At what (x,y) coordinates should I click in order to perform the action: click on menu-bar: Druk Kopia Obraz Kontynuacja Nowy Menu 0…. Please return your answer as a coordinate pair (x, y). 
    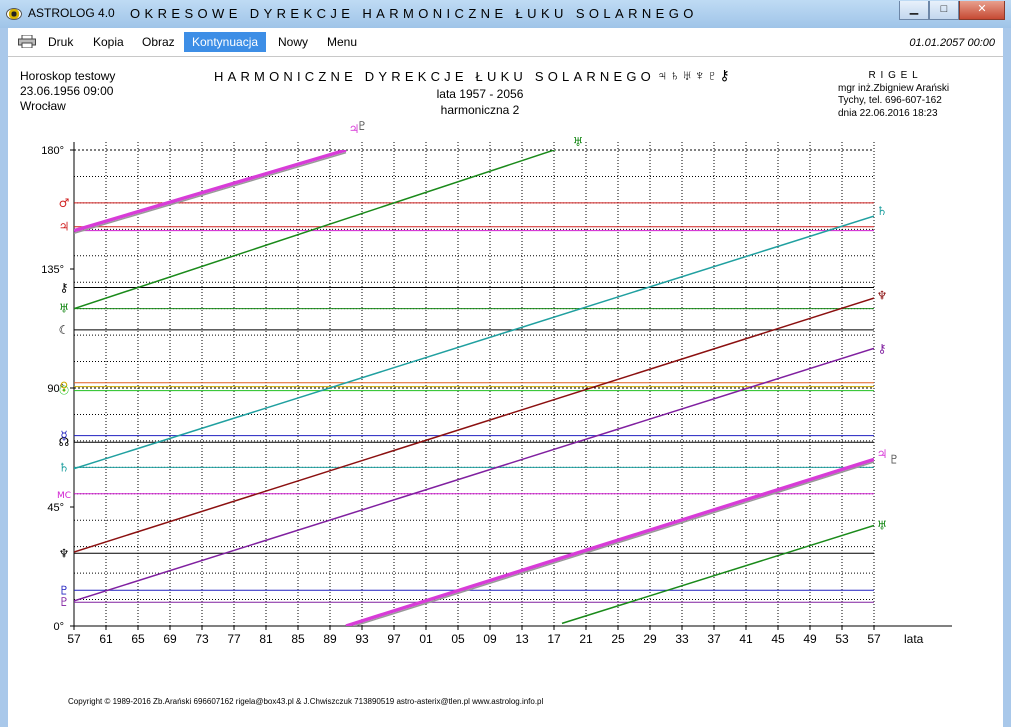
    Looking at the image, I should click on (505, 42).